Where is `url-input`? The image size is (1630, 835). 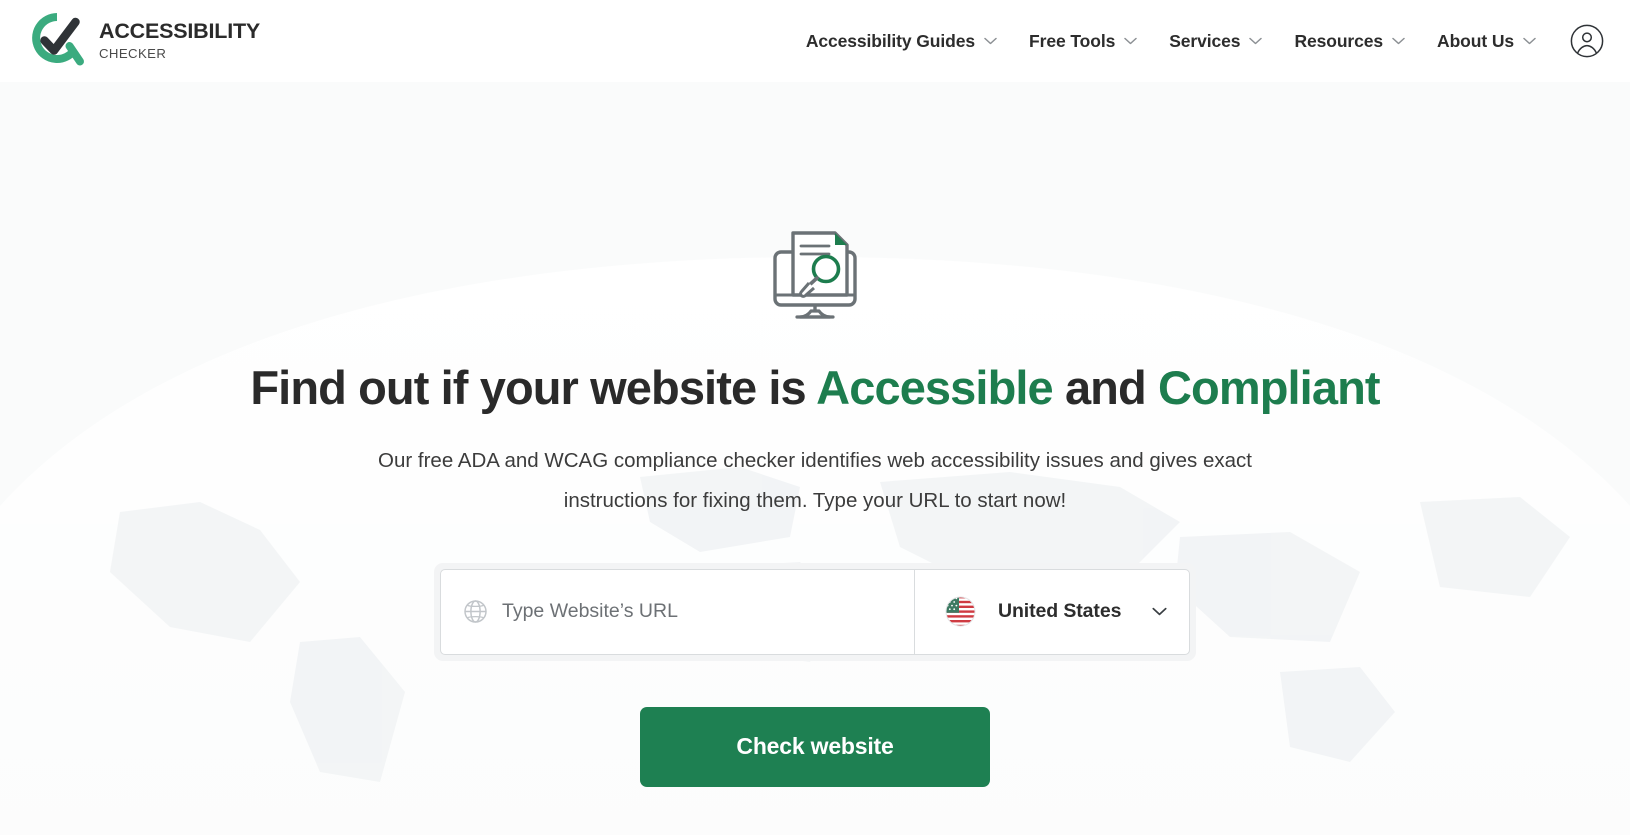 url-input is located at coordinates (698, 612).